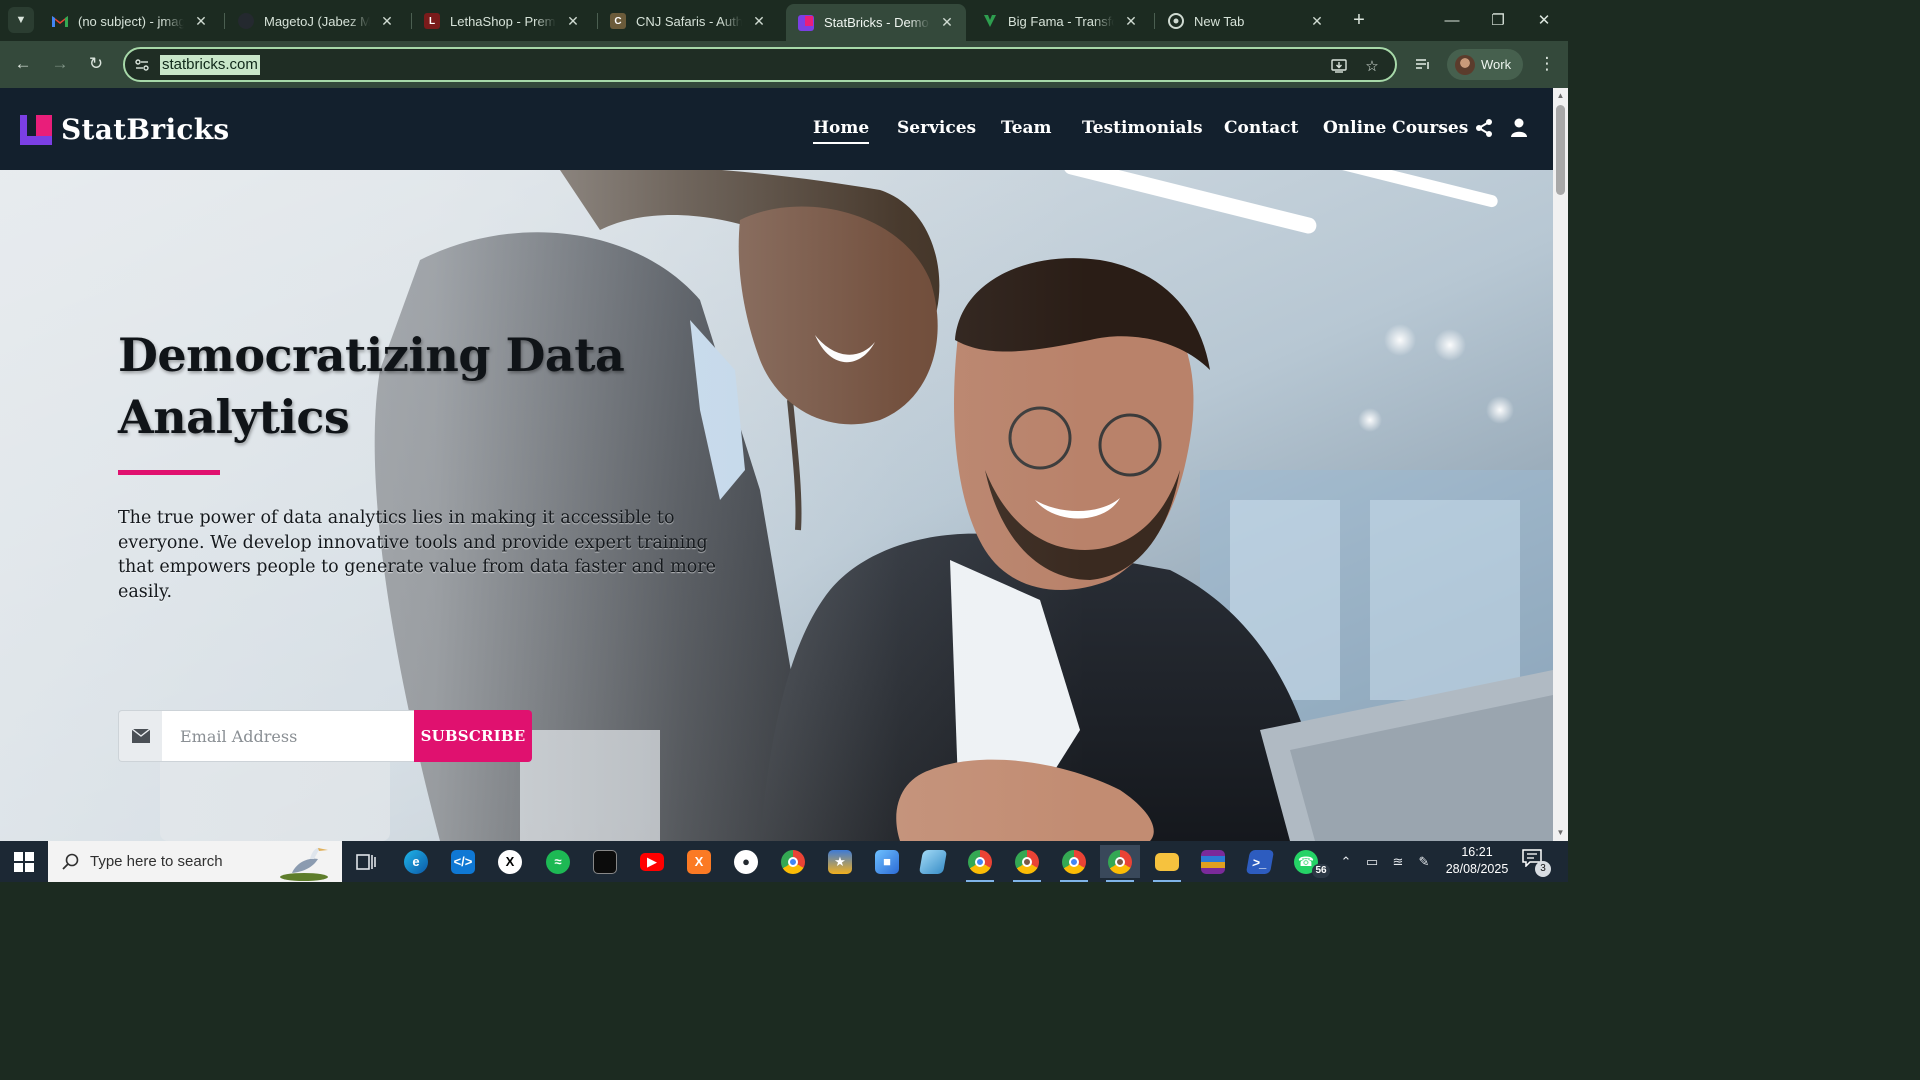 The image size is (1920, 1080). I want to click on install-app-icon, so click(1339, 66).